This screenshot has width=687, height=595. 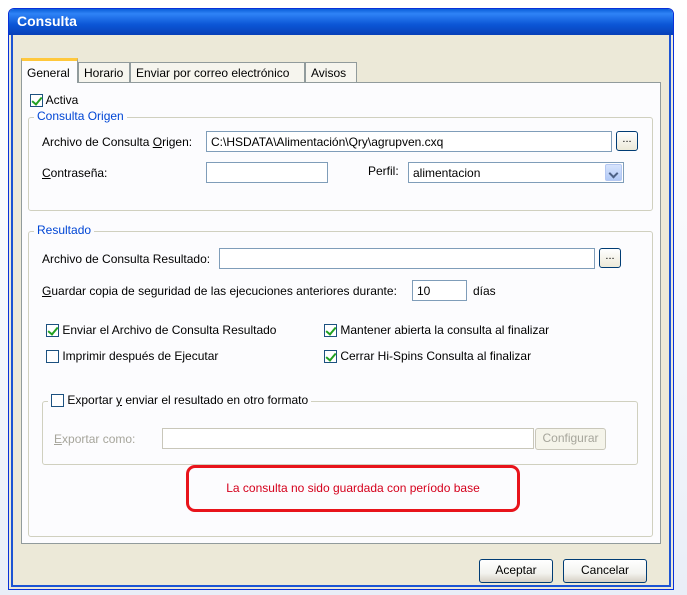 What do you see at coordinates (330, 331) in the screenshot?
I see `mantener-abierta-checkbox` at bounding box center [330, 331].